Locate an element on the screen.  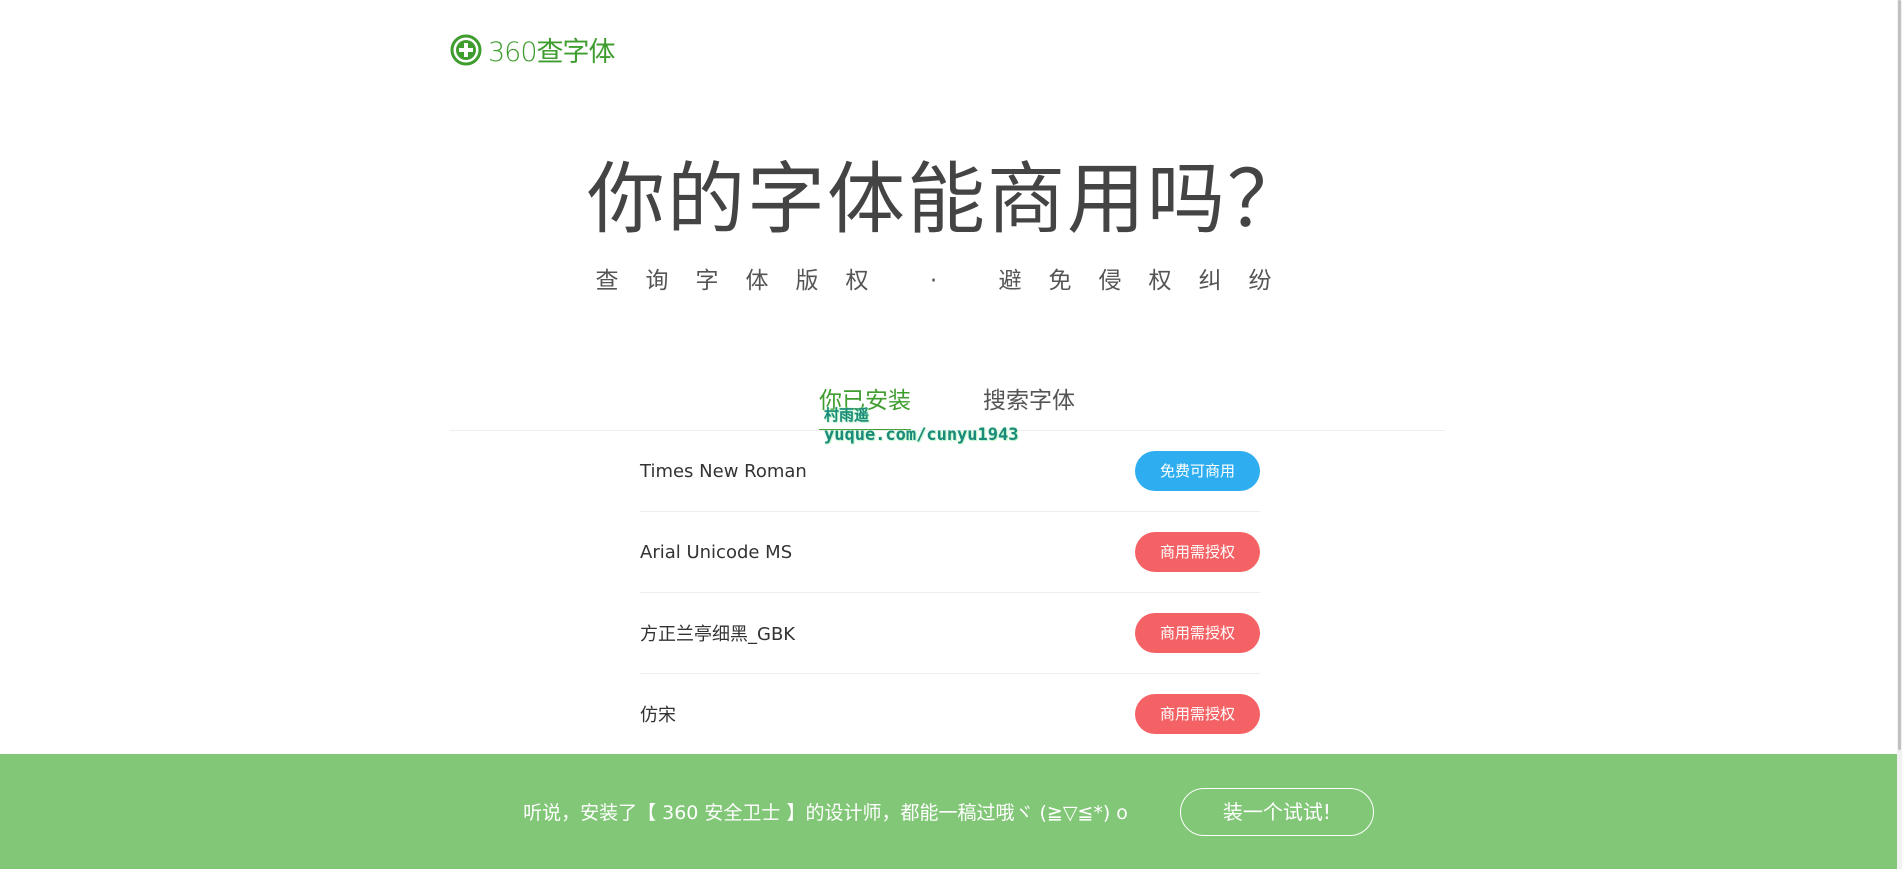
font-name: 仿宋 is located at coordinates (658, 715).